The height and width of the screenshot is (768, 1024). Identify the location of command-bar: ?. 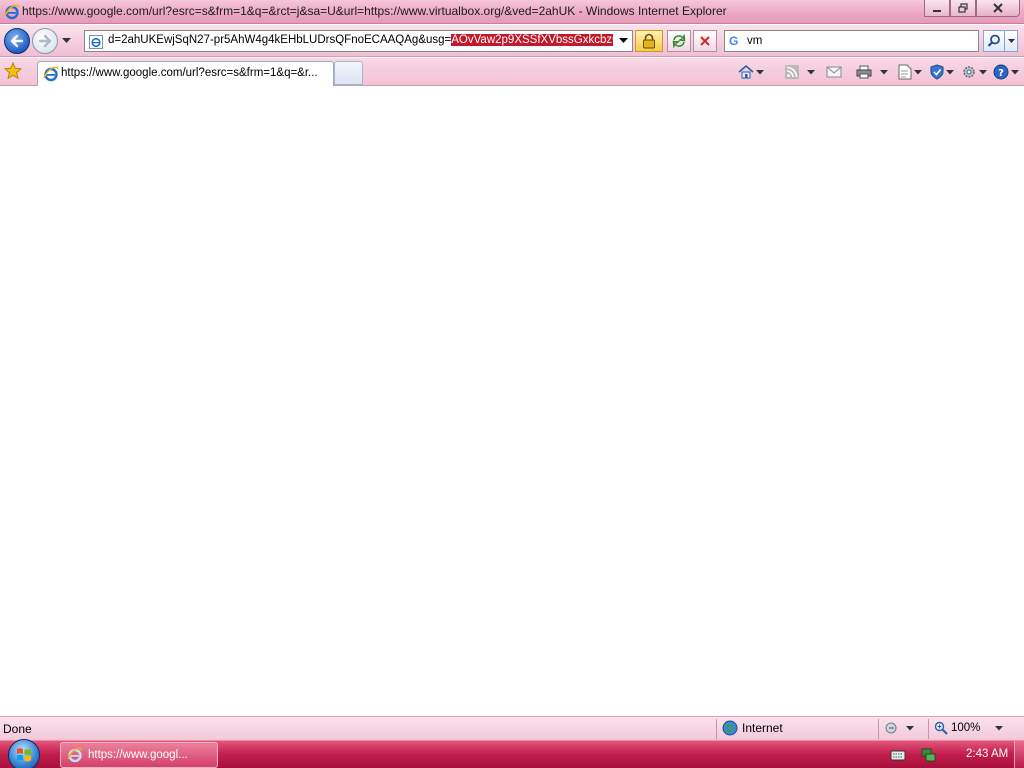
(876, 72).